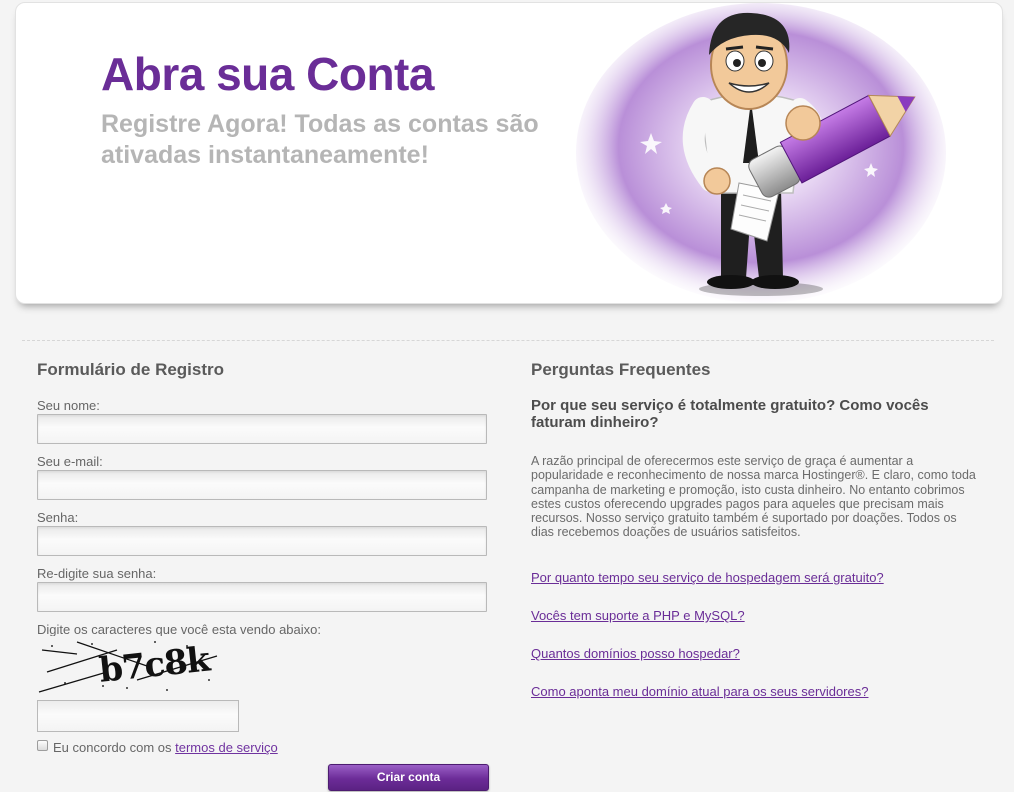  What do you see at coordinates (635, 653) in the screenshot?
I see `faq-link-domains: Quantos domínios posso hospedar?` at bounding box center [635, 653].